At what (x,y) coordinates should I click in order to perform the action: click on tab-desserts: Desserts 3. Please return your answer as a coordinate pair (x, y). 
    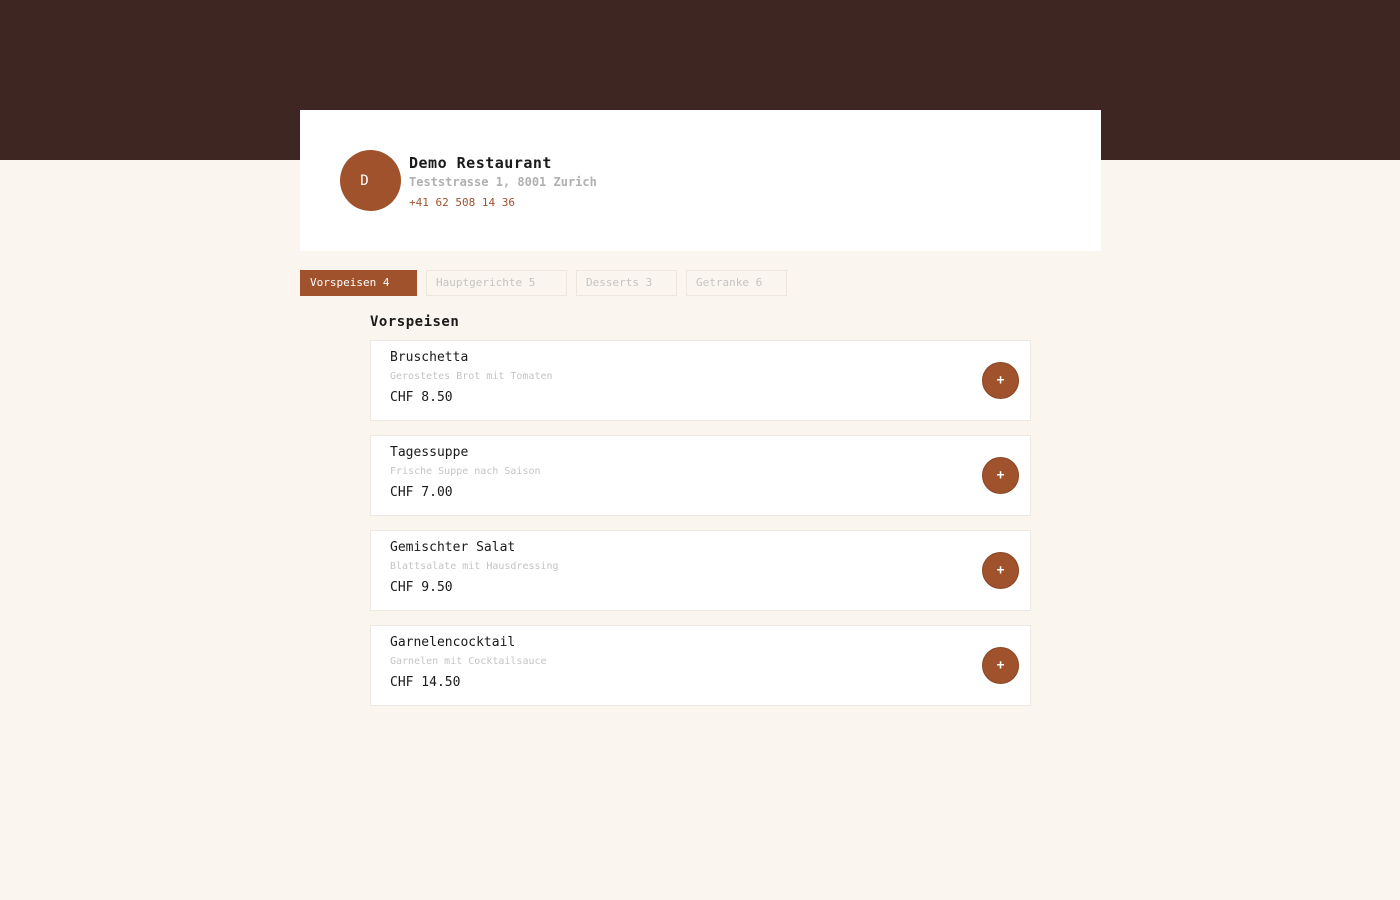
    Looking at the image, I should click on (626, 283).